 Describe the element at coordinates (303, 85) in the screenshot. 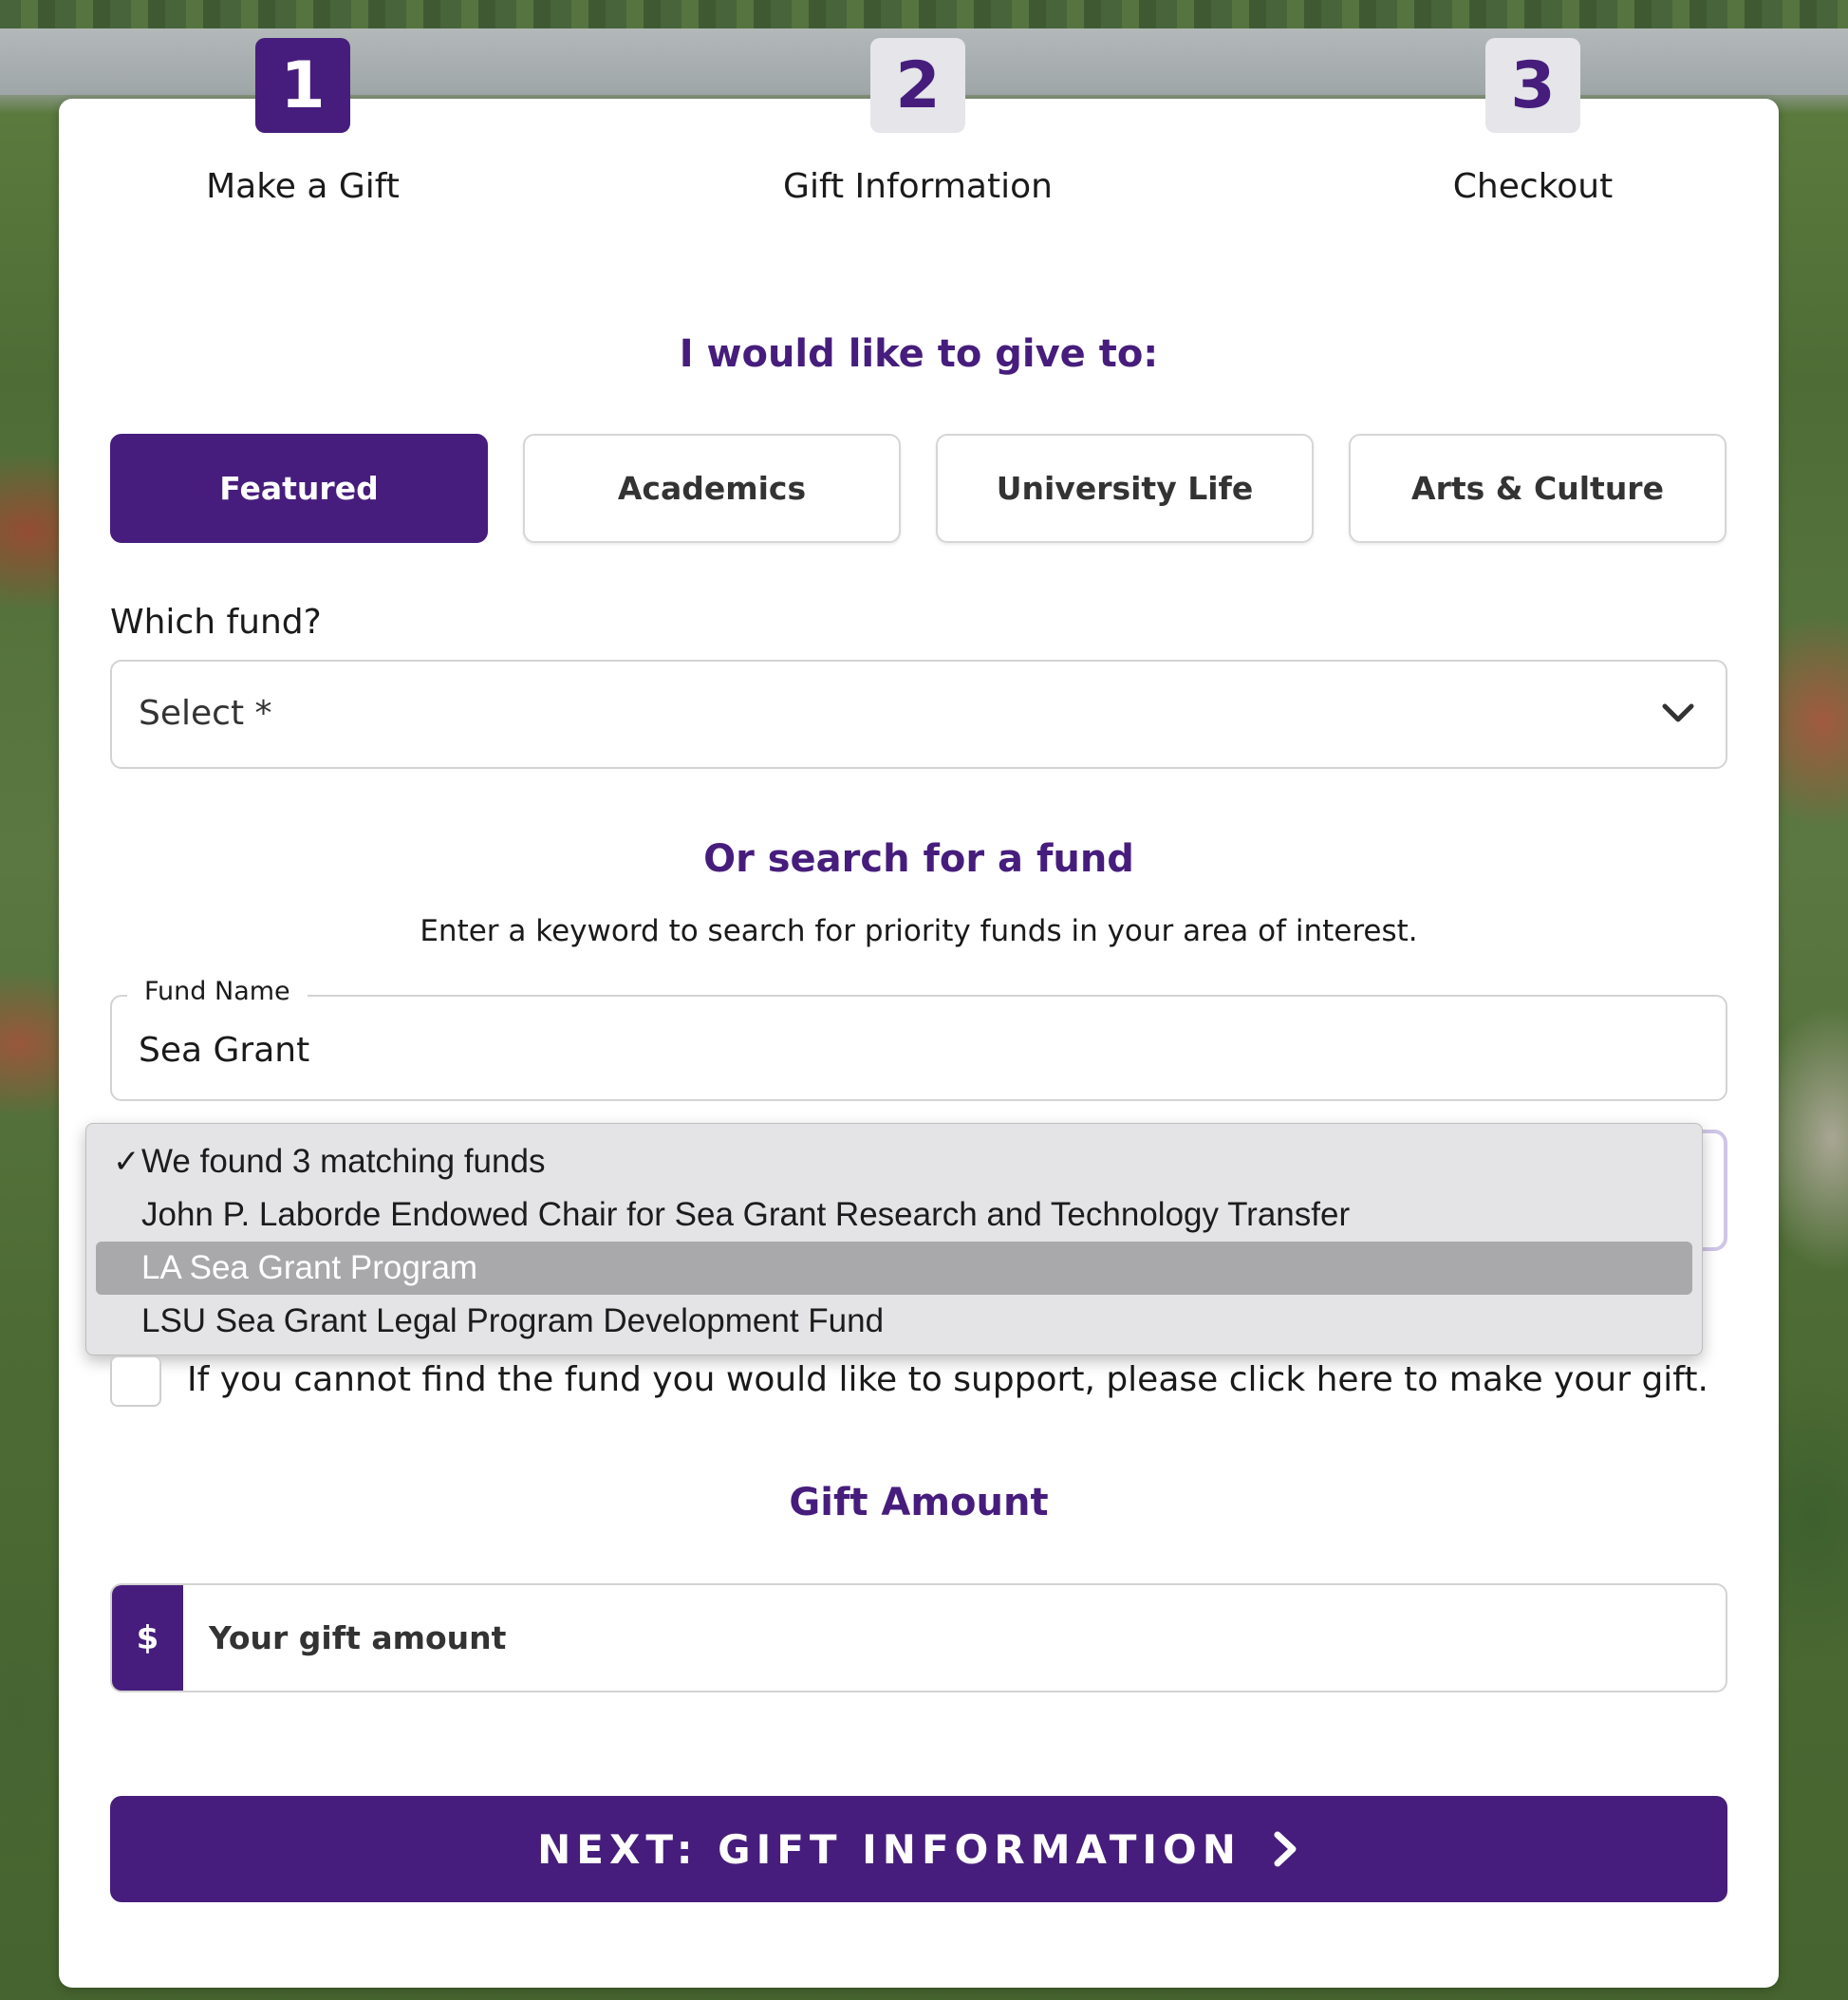

I see `step-1-number: 1` at that location.